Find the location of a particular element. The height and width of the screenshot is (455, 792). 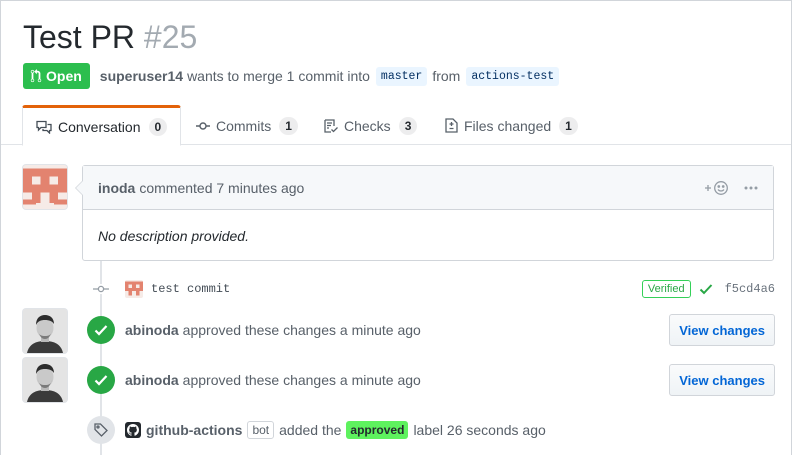

comment-discussion-icon is located at coordinates (44, 127).